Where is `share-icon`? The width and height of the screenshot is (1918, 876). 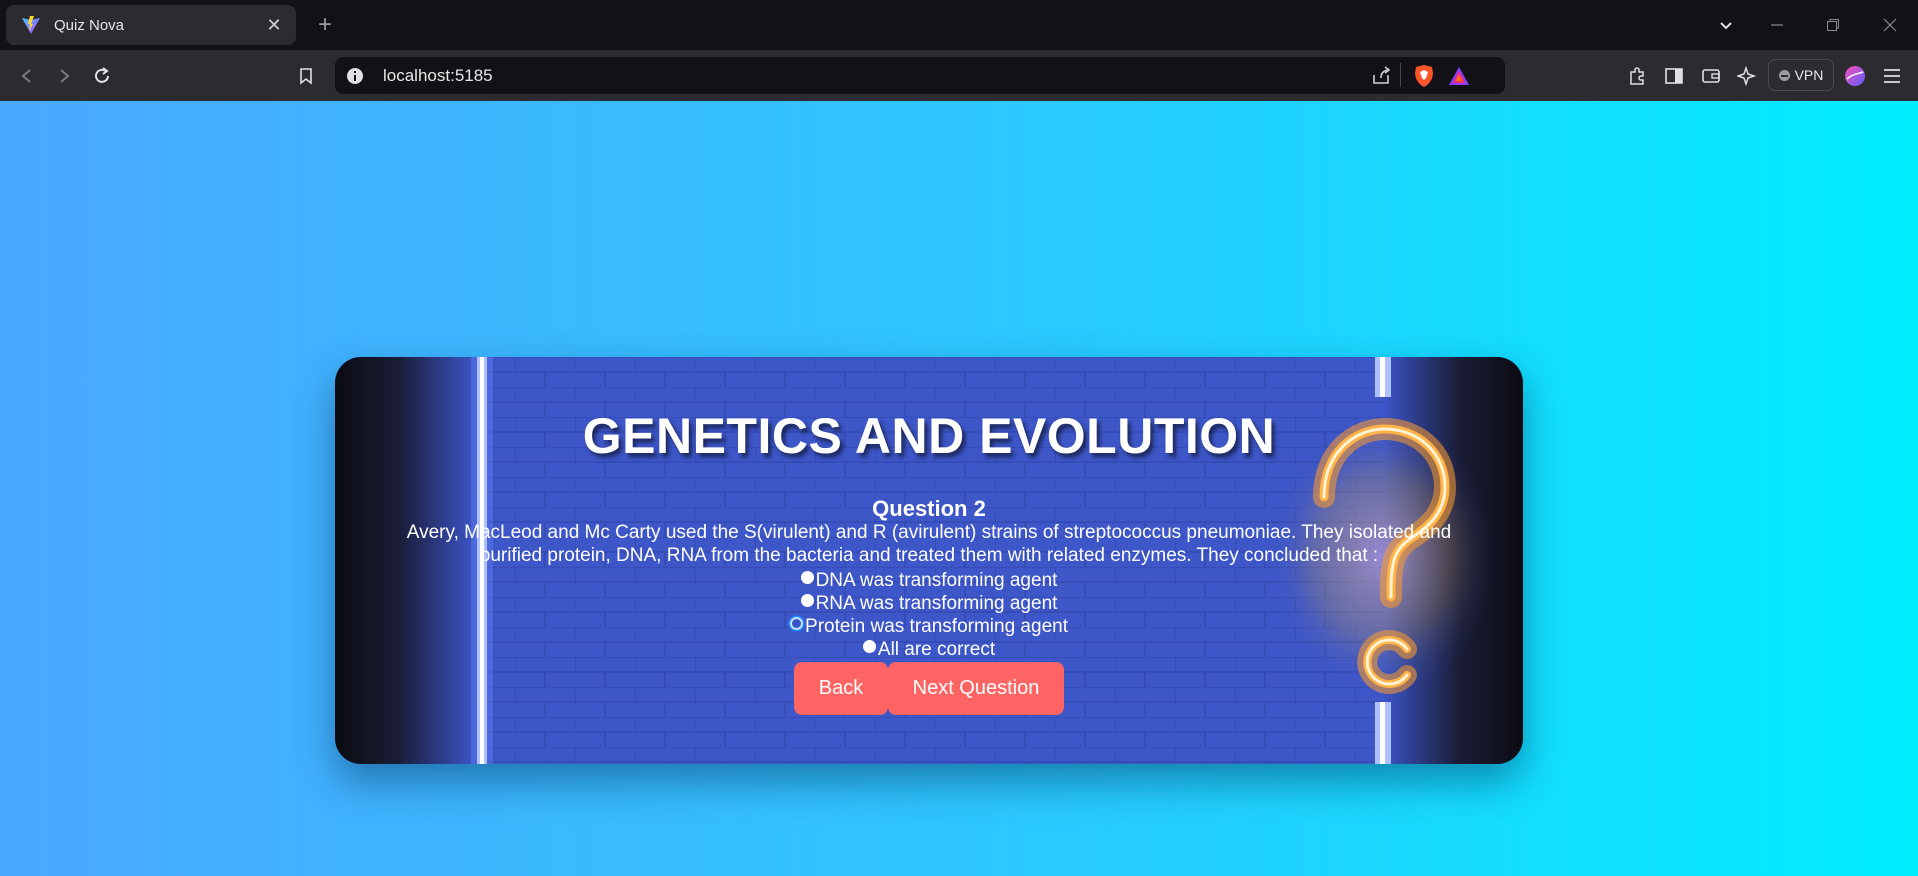
share-icon is located at coordinates (1381, 78).